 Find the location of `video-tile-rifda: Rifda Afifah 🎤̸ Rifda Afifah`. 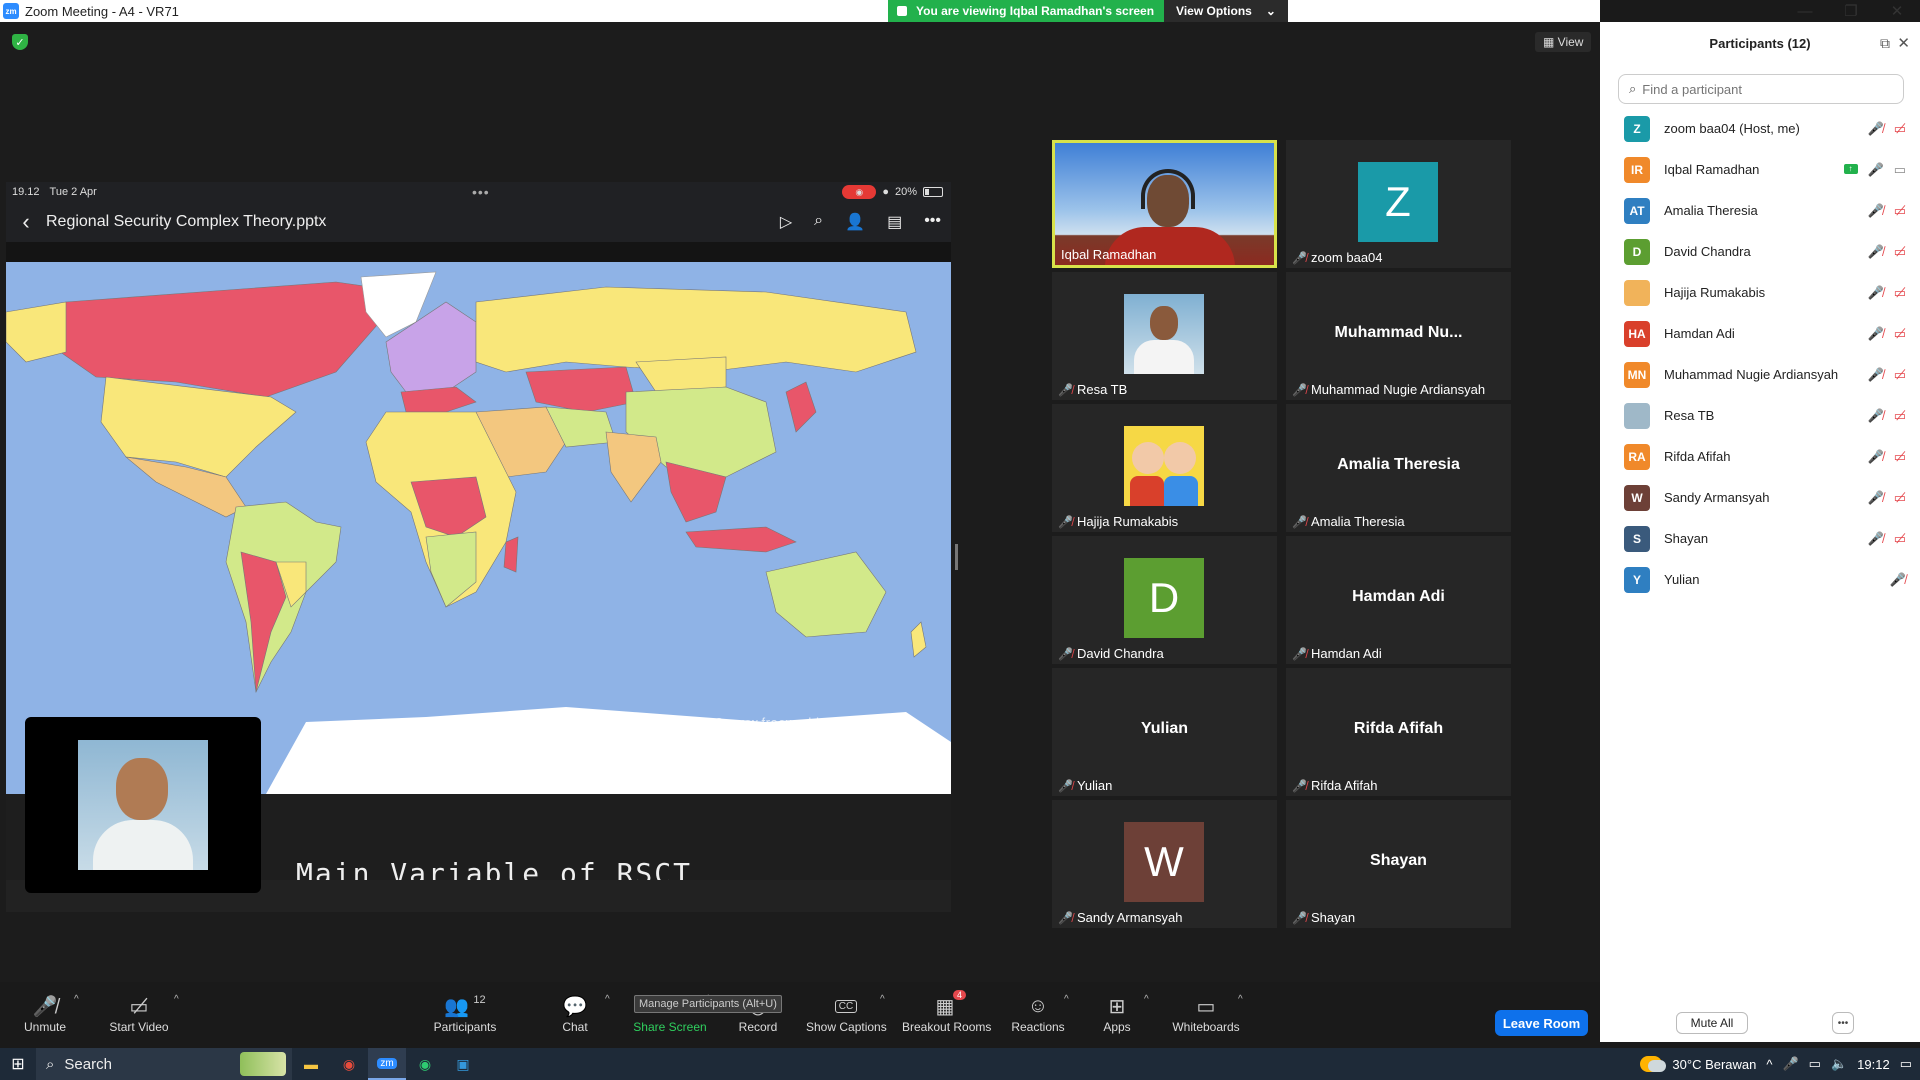

video-tile-rifda: Rifda Afifah 🎤̸ Rifda Afifah is located at coordinates (1398, 732).